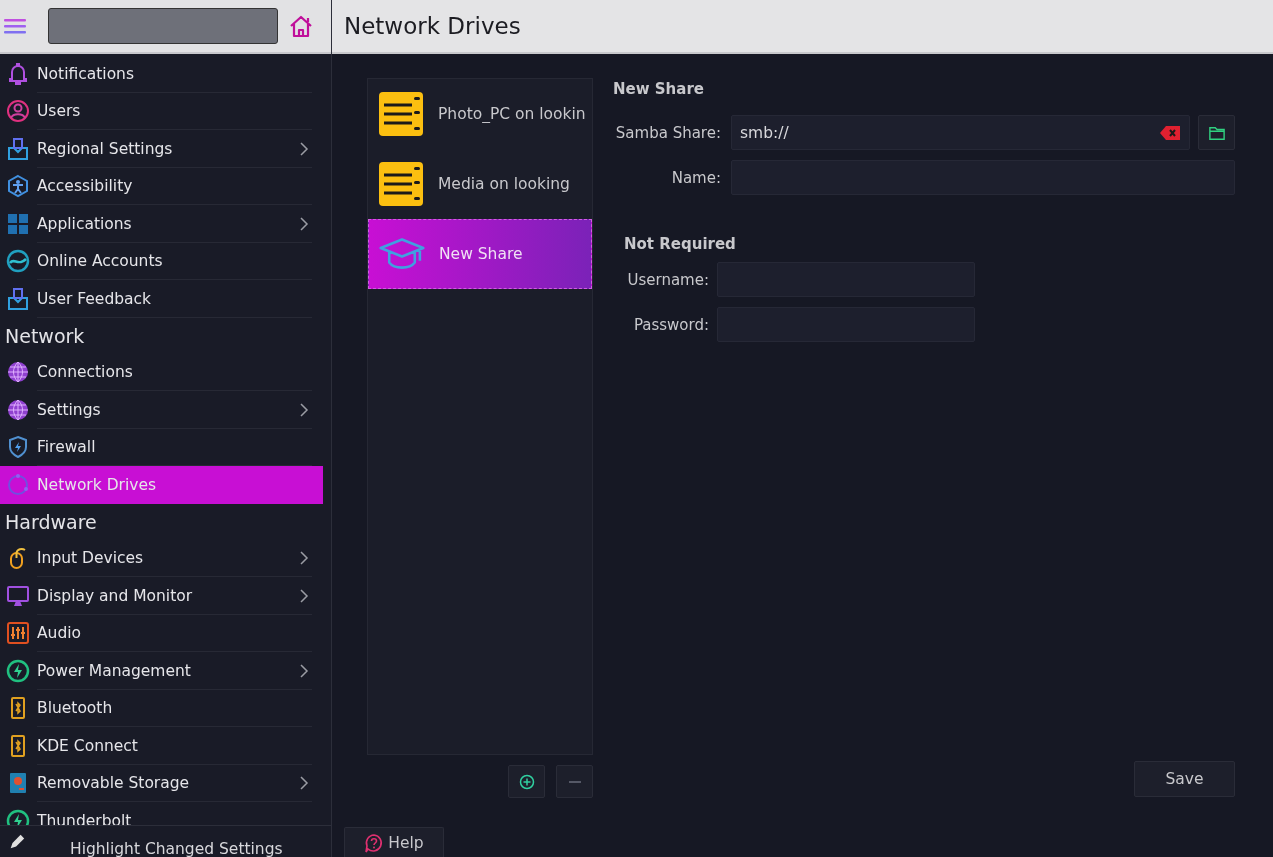 This screenshot has height=857, width=1273. I want to click on field-label: Username:, so click(667, 279).